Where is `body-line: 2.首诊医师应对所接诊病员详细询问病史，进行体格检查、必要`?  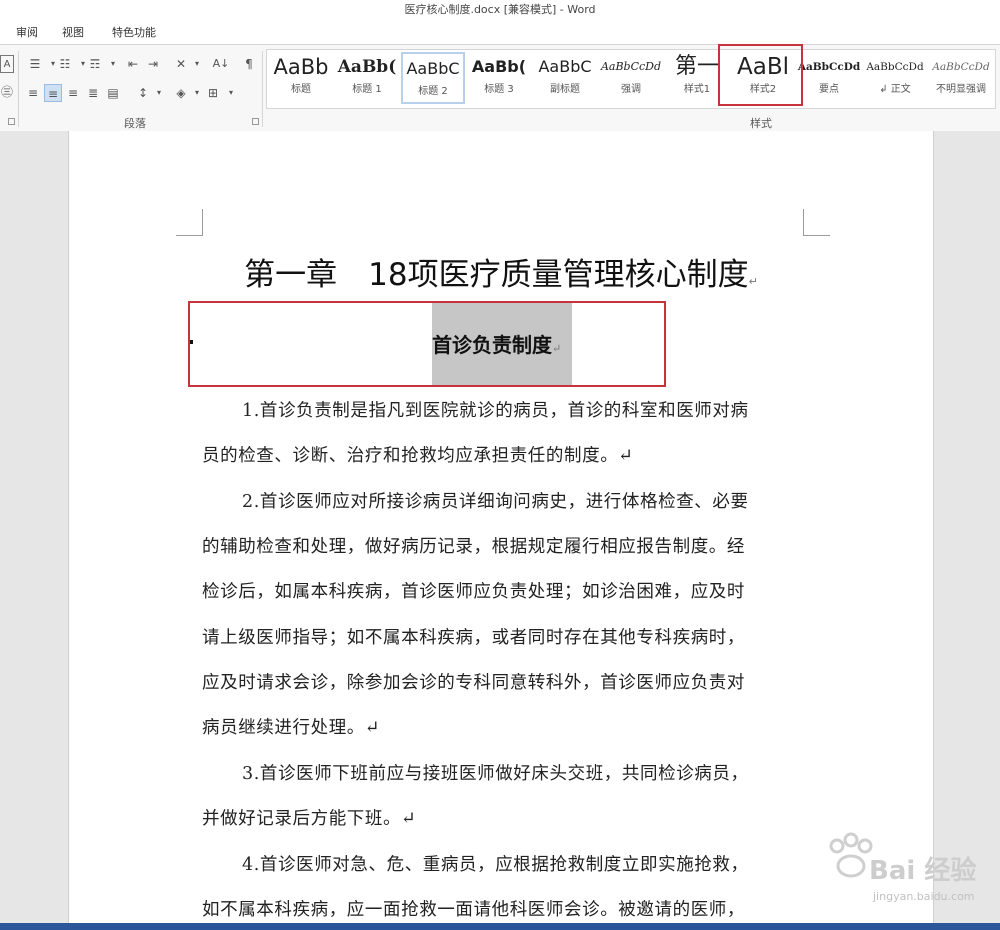 body-line: 2.首诊医师应对所接诊病员详细询问病史，进行体格检查、必要 is located at coordinates (495, 502).